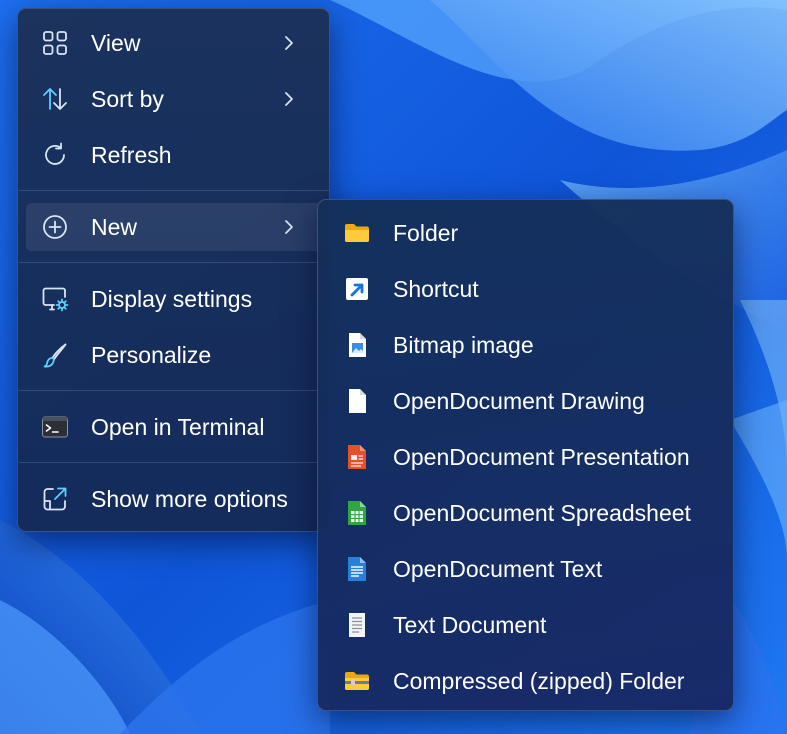 The width and height of the screenshot is (787, 734). I want to click on shortcut-icon, so click(357, 289).